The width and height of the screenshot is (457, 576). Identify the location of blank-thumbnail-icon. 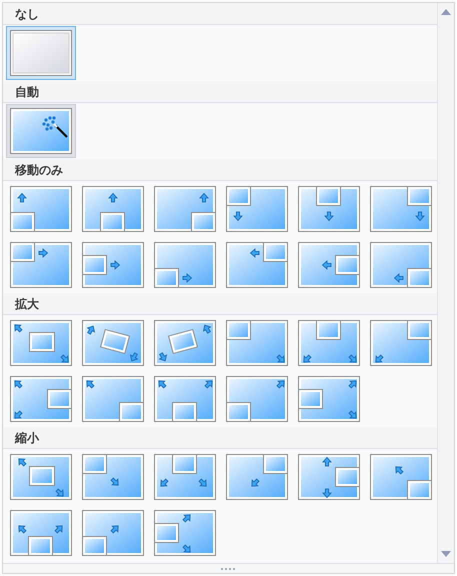
(41, 53).